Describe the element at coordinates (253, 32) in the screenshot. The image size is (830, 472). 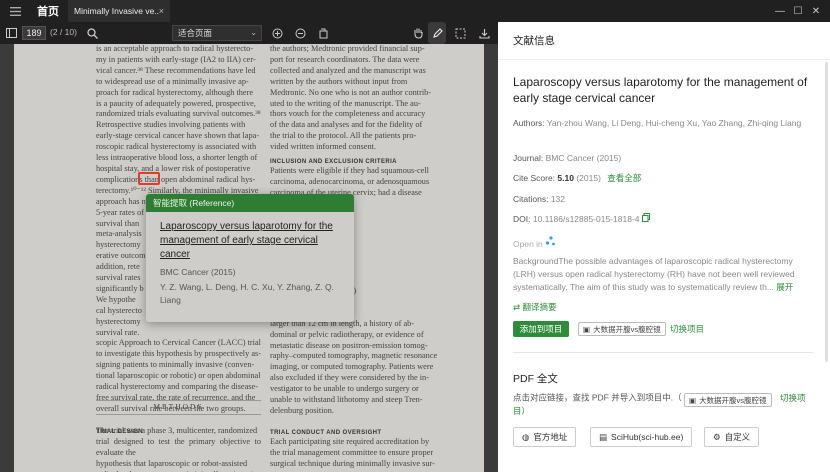
I see `chevron-down-icon: ⌄` at that location.